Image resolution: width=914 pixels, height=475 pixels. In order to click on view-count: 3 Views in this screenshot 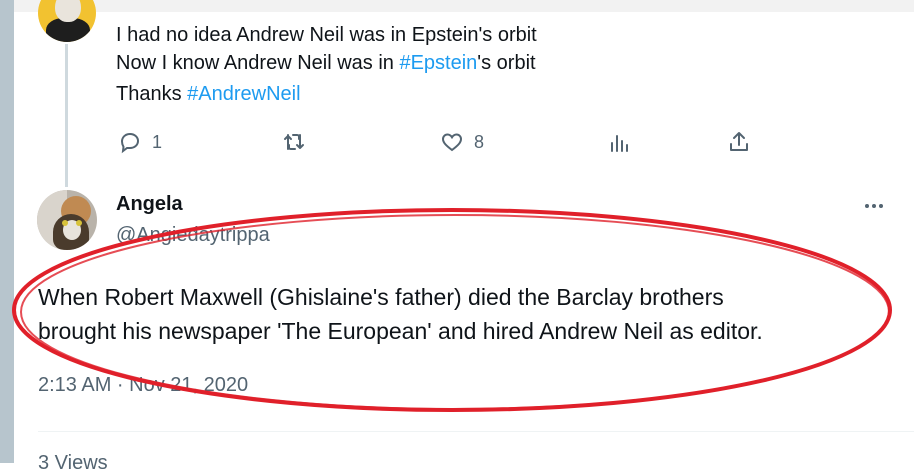, I will do `click(73, 463)`.